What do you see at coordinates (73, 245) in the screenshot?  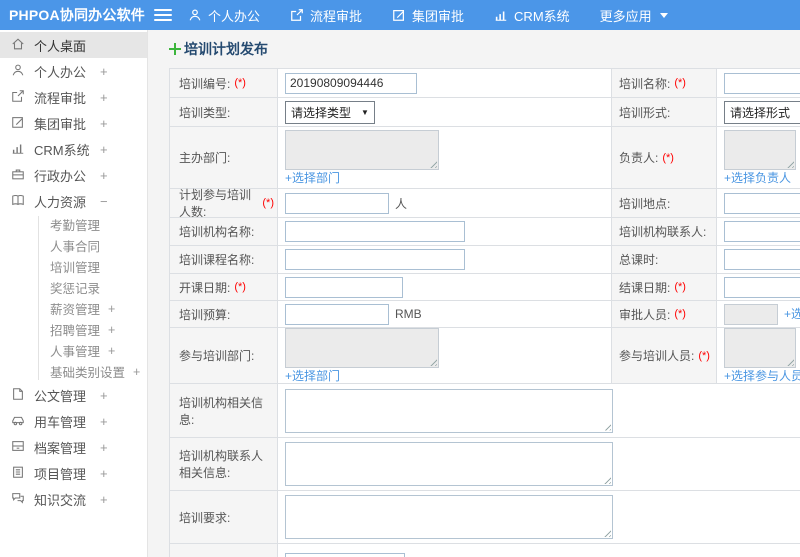 I see `sidebar-item-personnel-contract: 人事合同` at bounding box center [73, 245].